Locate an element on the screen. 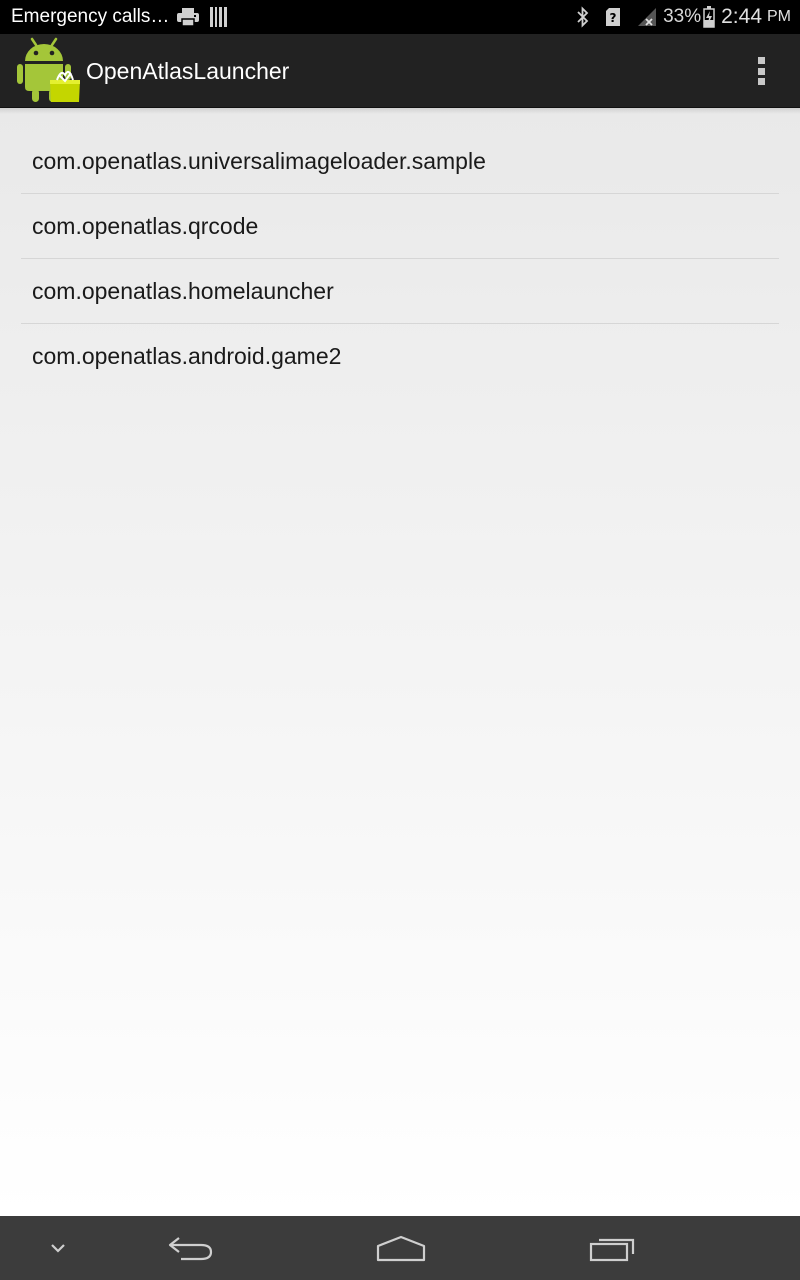 The image size is (800, 1280). printer-icon is located at coordinates (188, 17).